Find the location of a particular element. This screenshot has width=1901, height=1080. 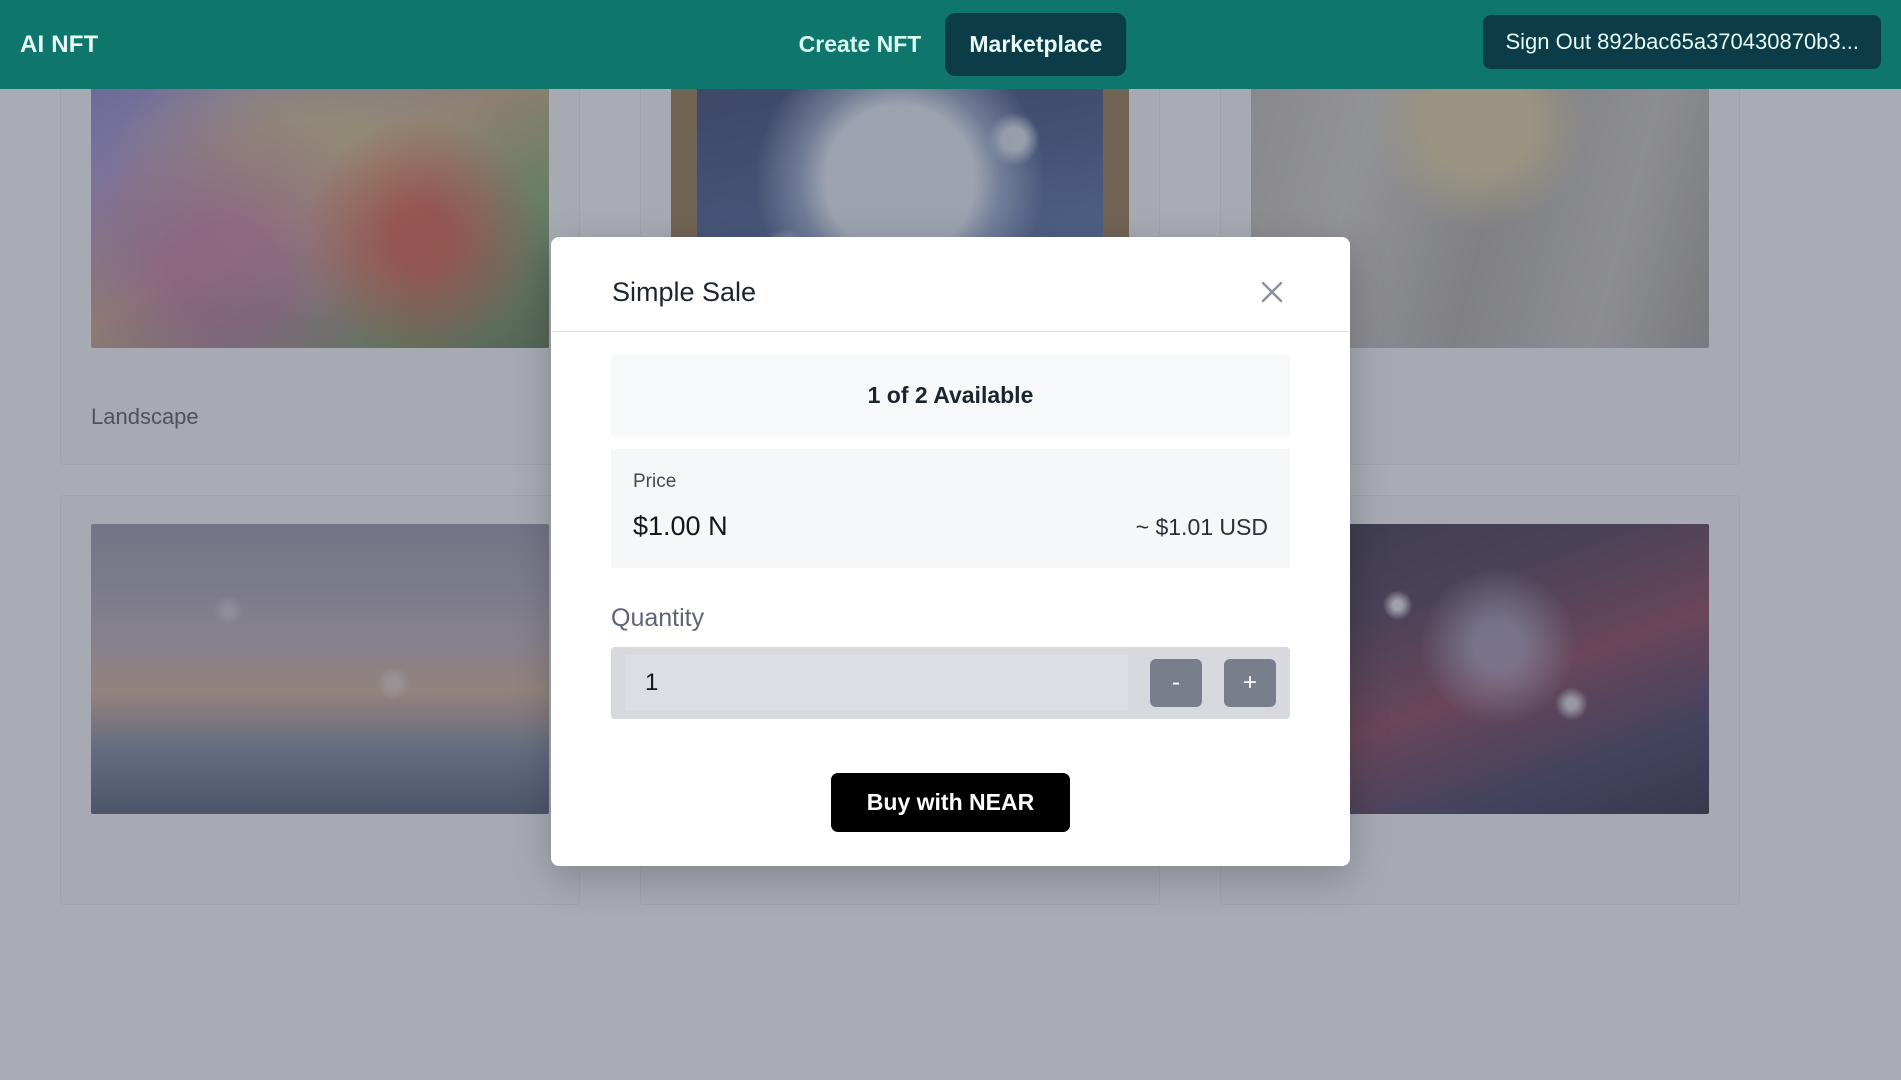

primary-nav: Create NFT Marketplace is located at coordinates (951, 44).